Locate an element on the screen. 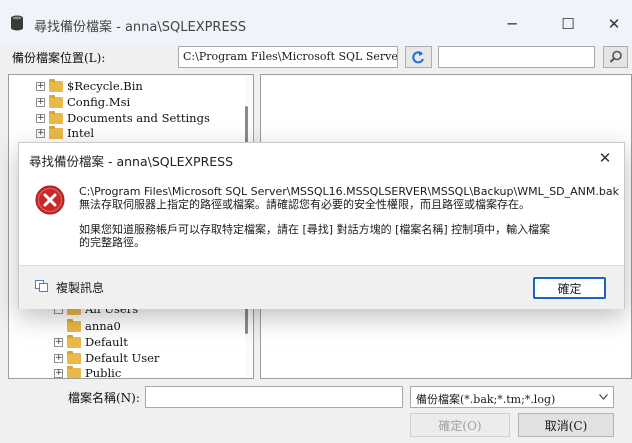 The width and height of the screenshot is (632, 443). refresh-button is located at coordinates (418, 57).